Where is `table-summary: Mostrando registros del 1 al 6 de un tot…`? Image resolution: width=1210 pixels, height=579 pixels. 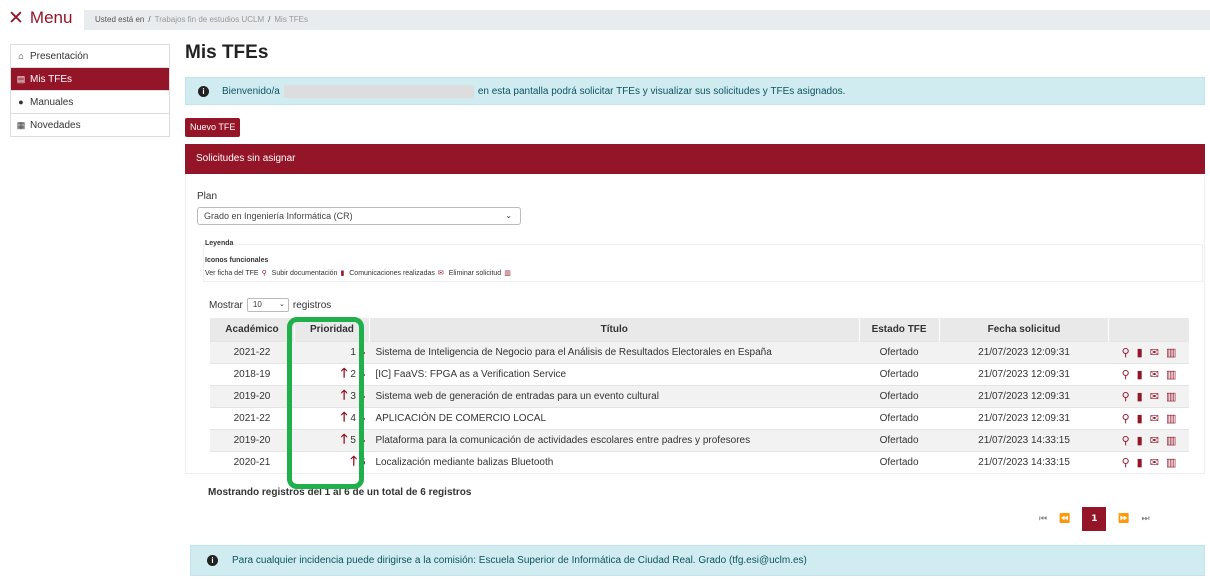
table-summary: Mostrando registros del 1 al 6 de un tot… is located at coordinates (340, 492).